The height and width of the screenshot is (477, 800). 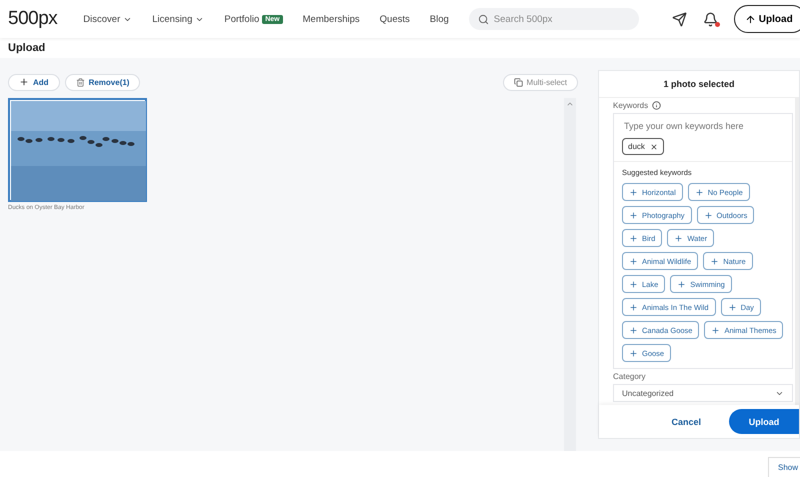 I want to click on search-field: Search 500px, so click(x=553, y=19).